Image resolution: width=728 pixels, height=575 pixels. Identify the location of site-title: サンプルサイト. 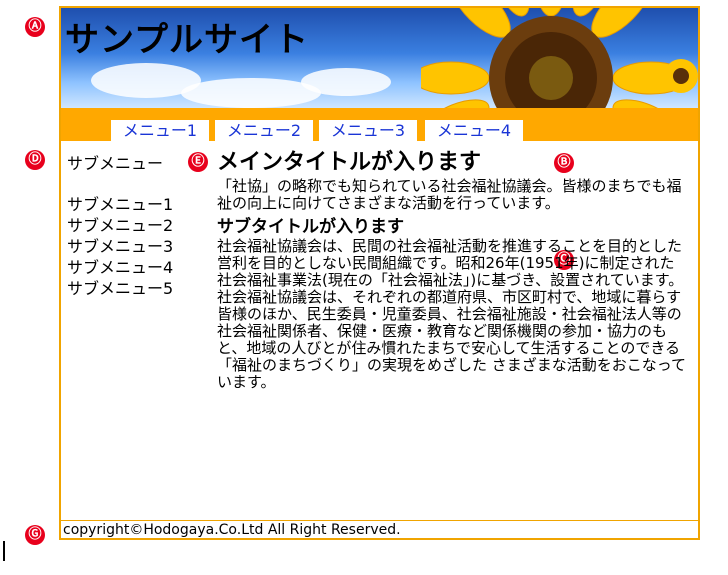
(187, 40).